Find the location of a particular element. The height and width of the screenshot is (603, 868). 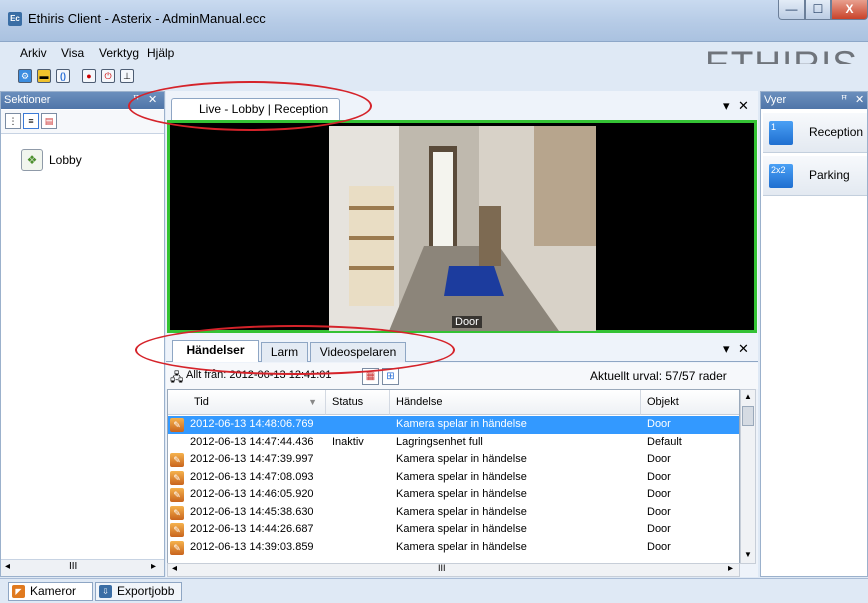

views-title: Vyer is located at coordinates (775, 100).